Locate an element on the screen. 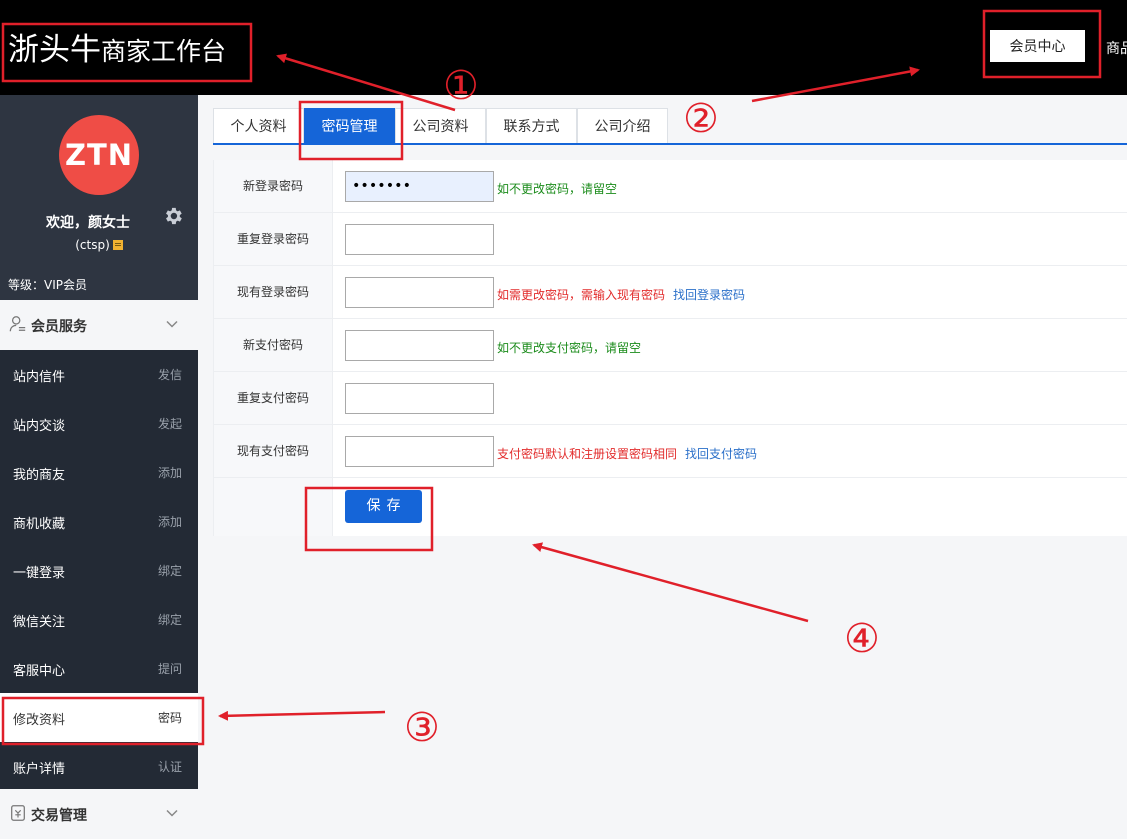 The width and height of the screenshot is (1127, 839). field-hint-text: 支付密码默认和注册设置密码相同 is located at coordinates (587, 454).